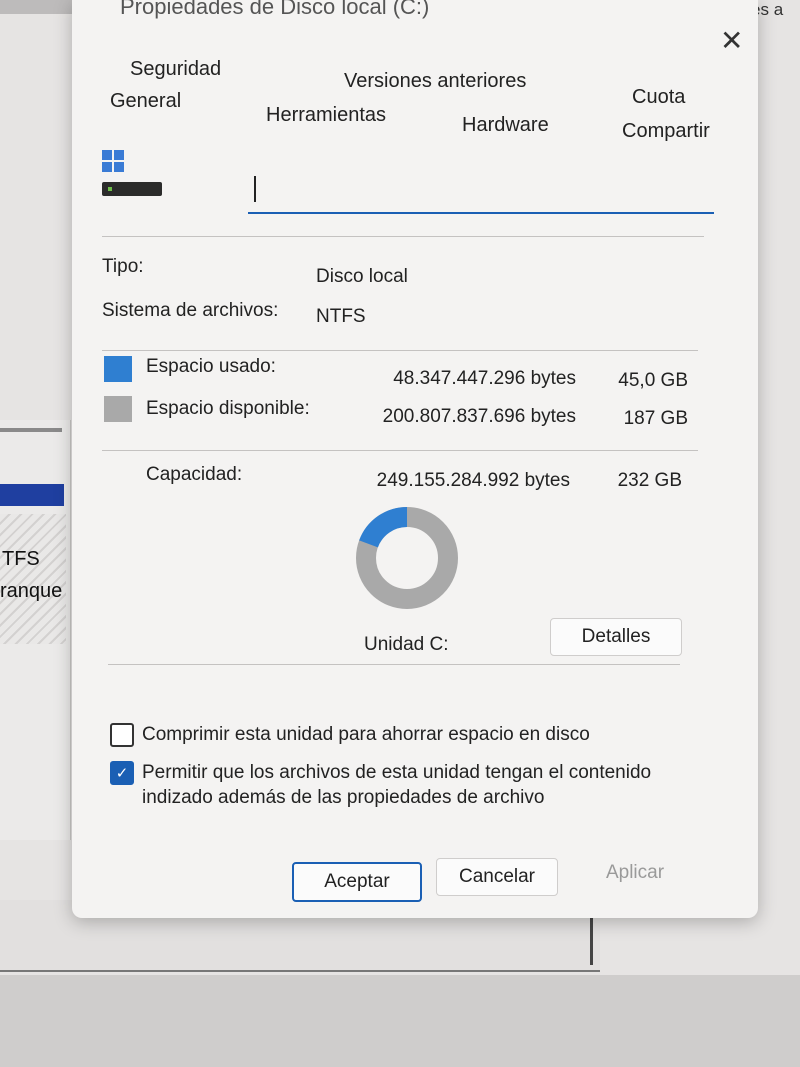  I want to click on capacity-label: Capacidad:, so click(194, 474).